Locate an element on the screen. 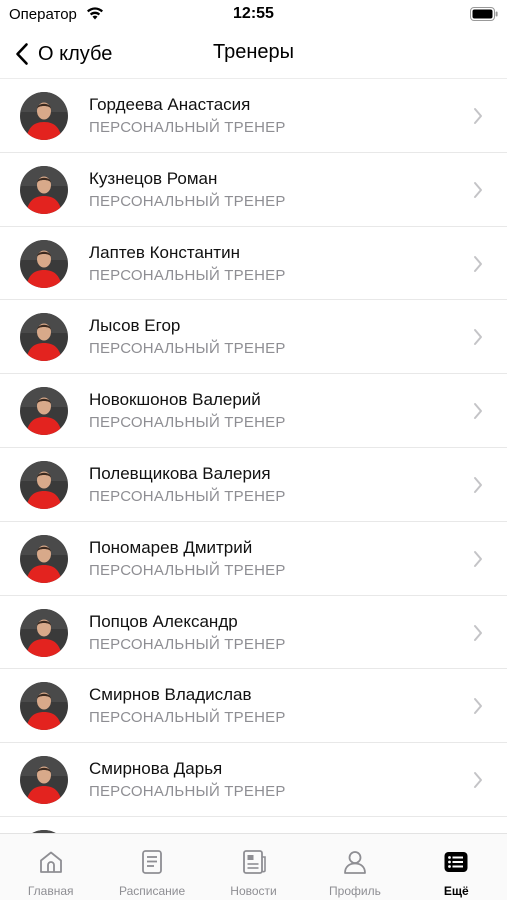 This screenshot has height=900, width=507. back-button-label: О клубе is located at coordinates (75, 53).